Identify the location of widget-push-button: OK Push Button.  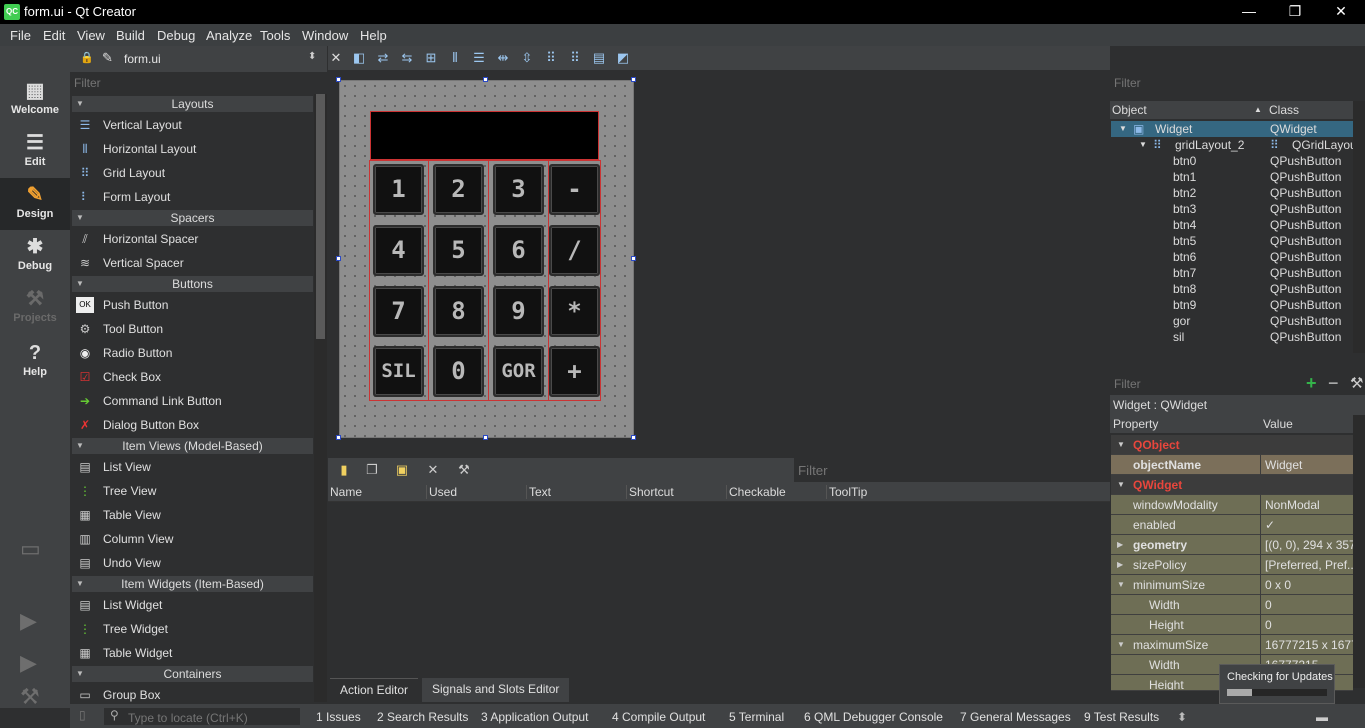
(192, 305).